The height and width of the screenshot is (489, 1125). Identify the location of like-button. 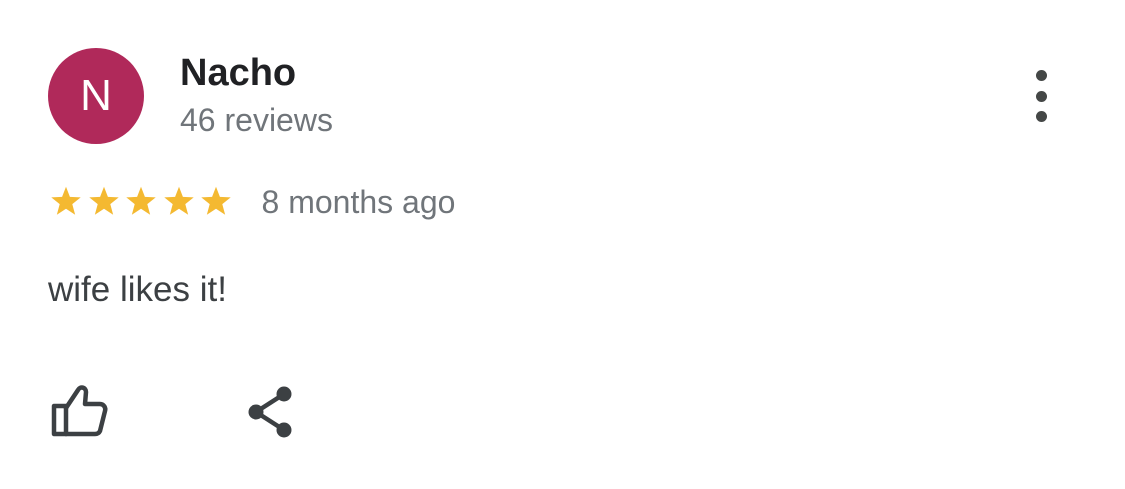
(80, 411).